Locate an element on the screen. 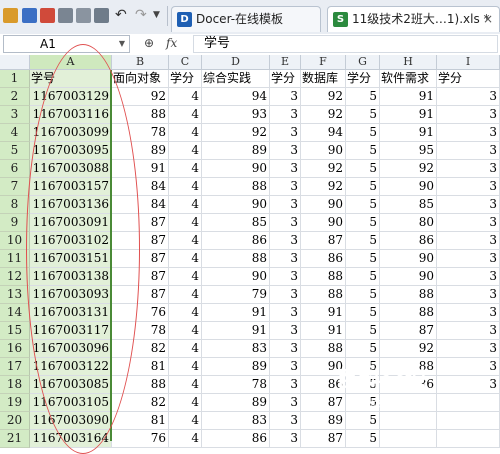 This screenshot has height=454, width=500. table-cell: 1167003117 is located at coordinates (71, 331).